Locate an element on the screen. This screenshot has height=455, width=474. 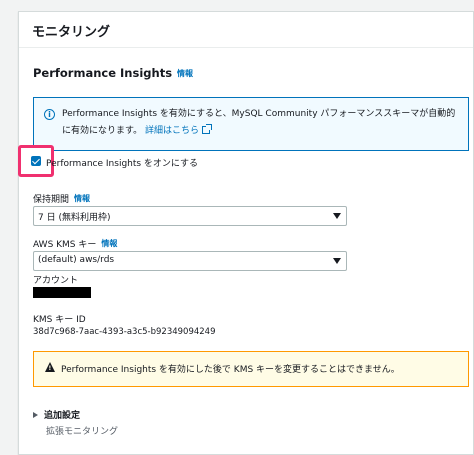
kms-key-label: AWS KMS キー is located at coordinates (65, 245).